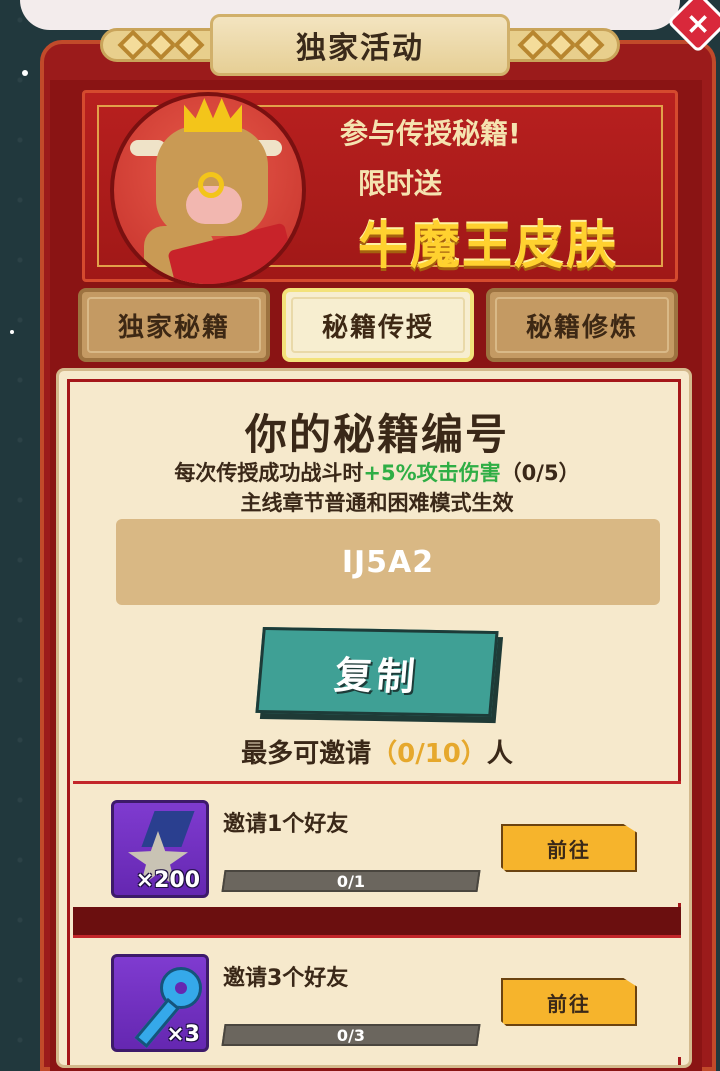 This screenshot has height=1071, width=720. I want to click on tab-label: 秘籍传授, so click(377, 327).